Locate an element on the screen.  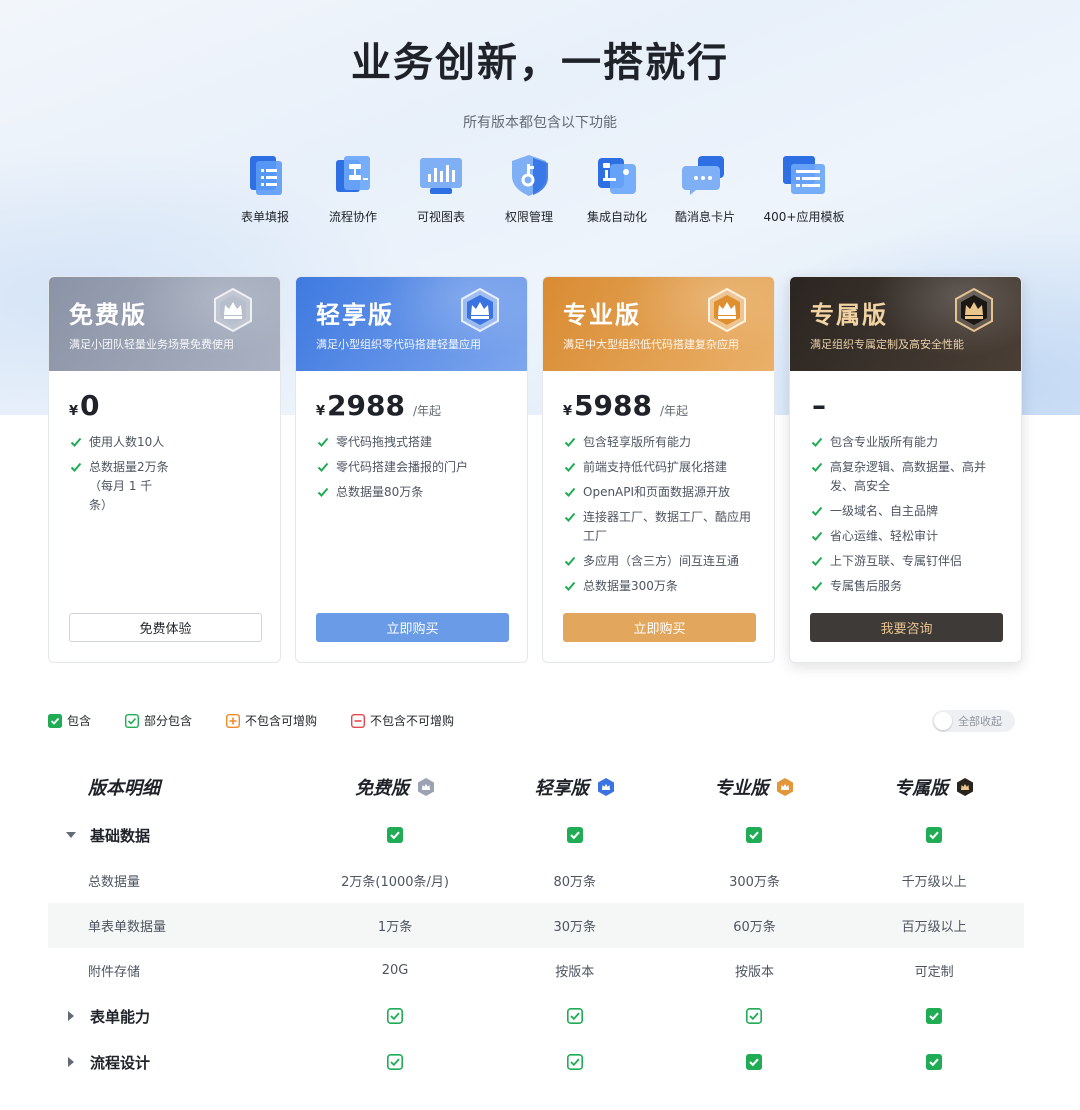
plan-feature: 零代码搭建会播报的门户 is located at coordinates (411, 467).